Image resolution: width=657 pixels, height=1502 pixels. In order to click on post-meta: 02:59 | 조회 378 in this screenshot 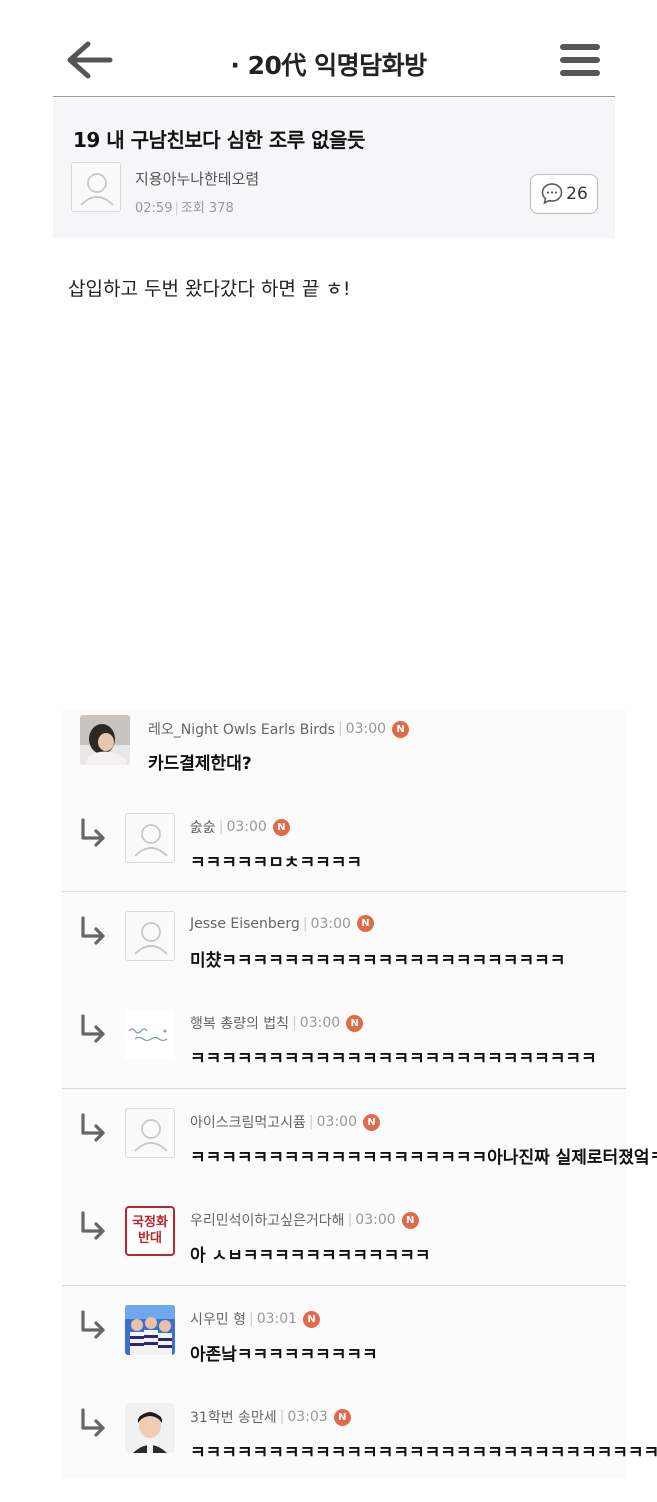, I will do `click(184, 206)`.